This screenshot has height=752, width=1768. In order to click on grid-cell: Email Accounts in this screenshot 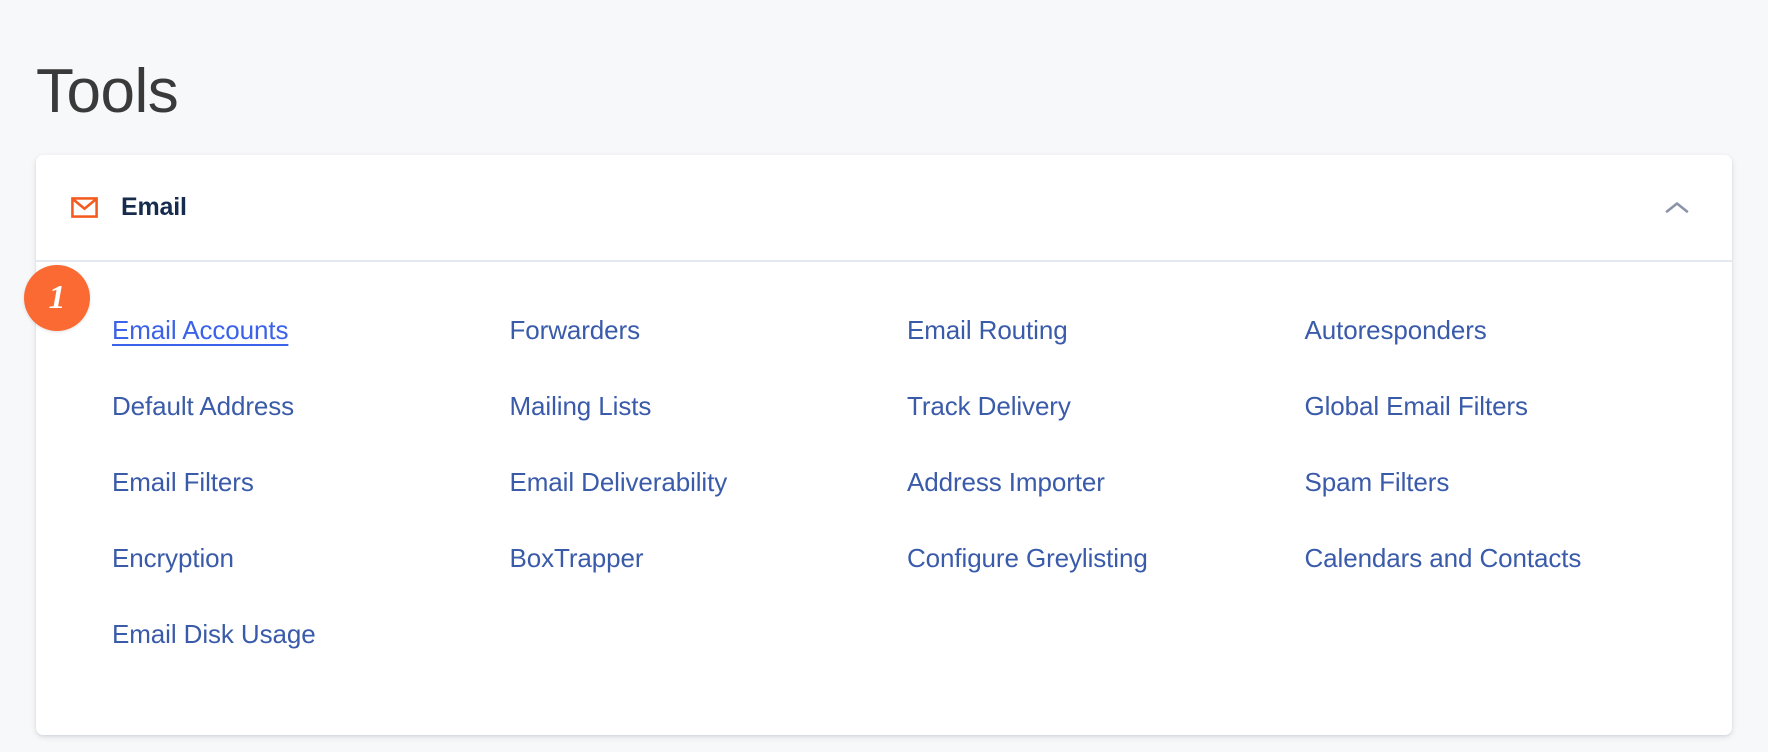, I will do `click(311, 330)`.